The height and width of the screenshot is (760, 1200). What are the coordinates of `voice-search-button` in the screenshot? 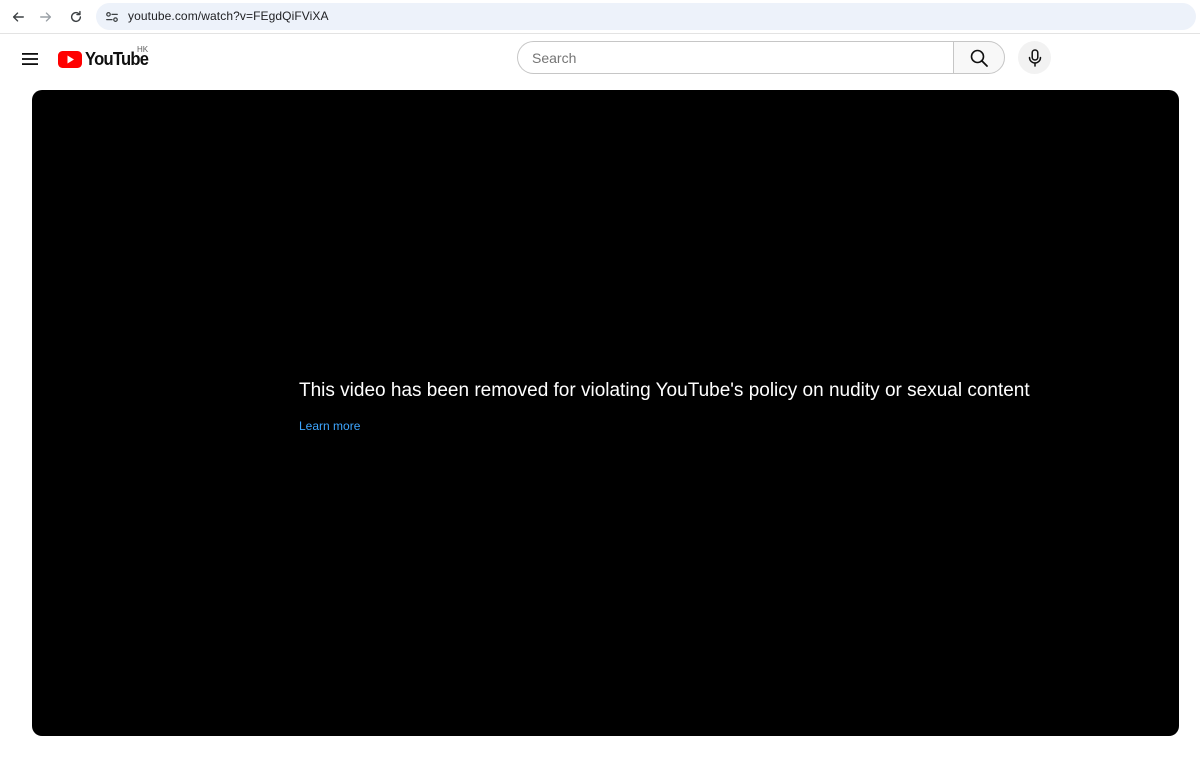 It's located at (1034, 57).